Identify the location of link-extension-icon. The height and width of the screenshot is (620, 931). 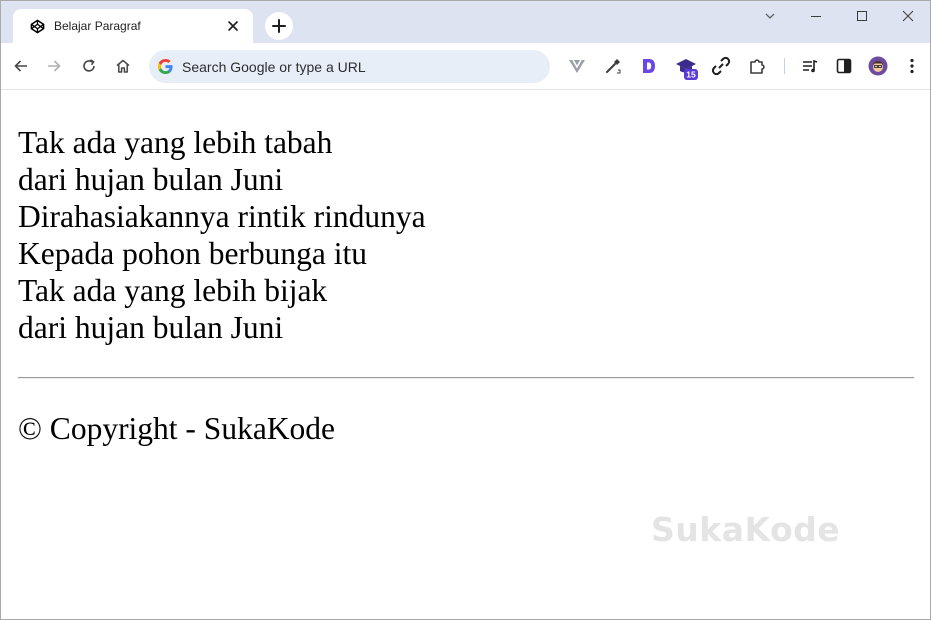
(721, 66).